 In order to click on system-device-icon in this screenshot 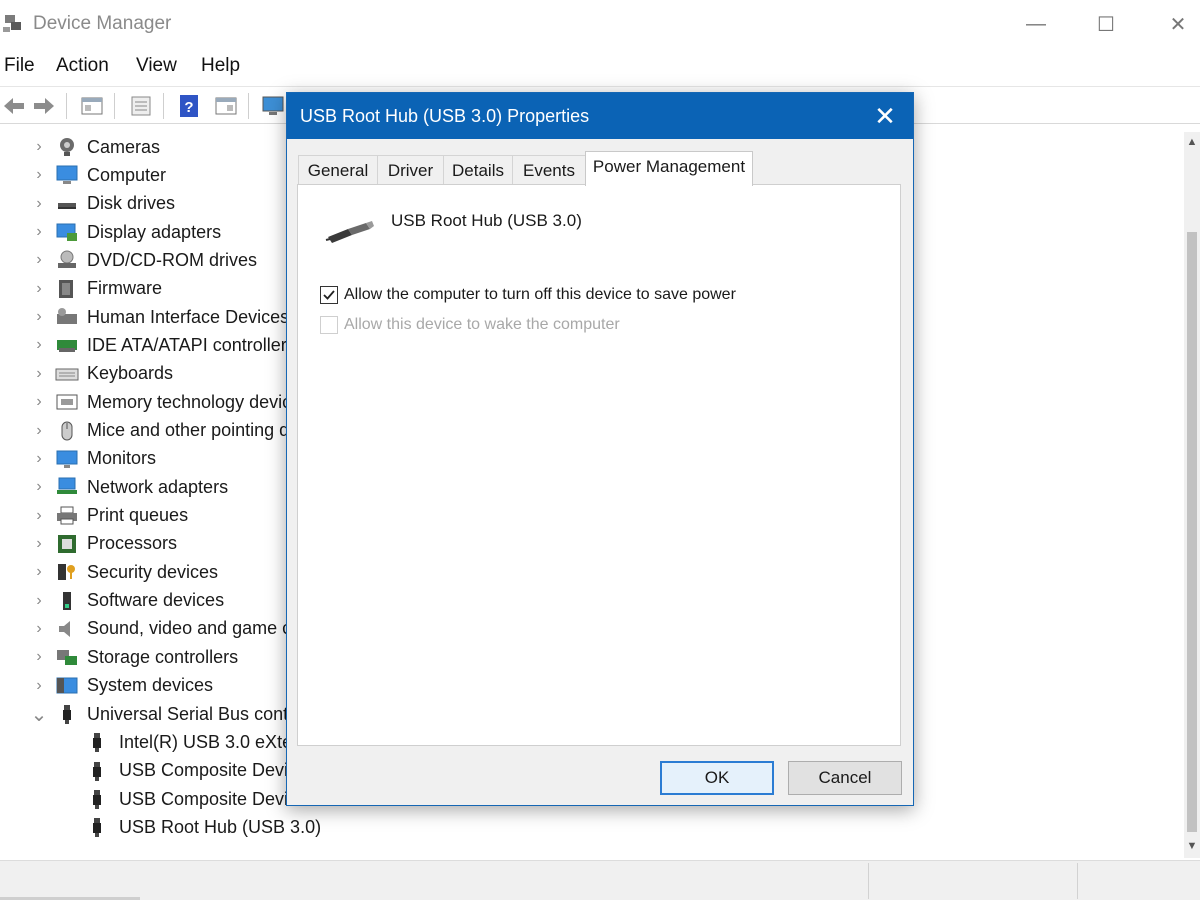, I will do `click(67, 686)`.